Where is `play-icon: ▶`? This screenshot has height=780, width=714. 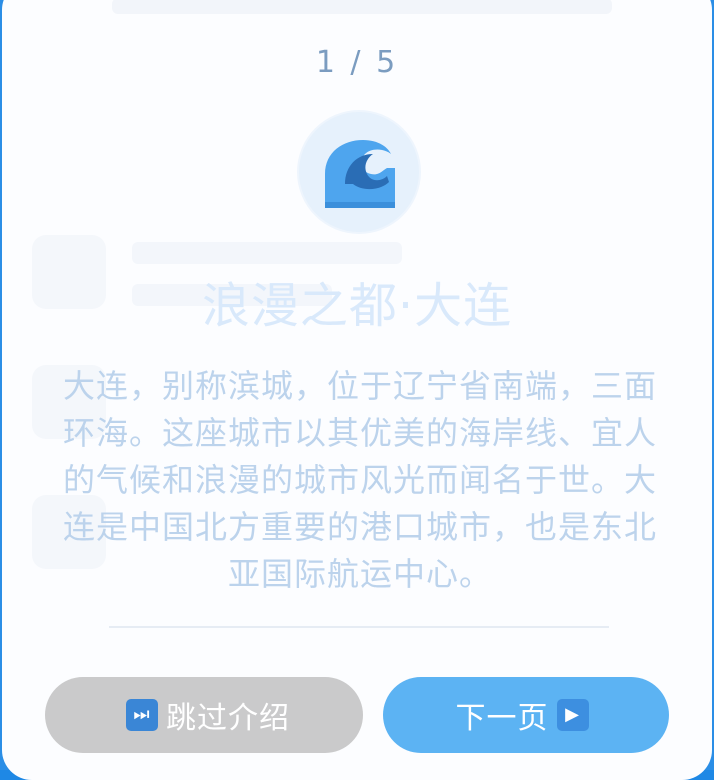
play-icon: ▶ is located at coordinates (572, 715).